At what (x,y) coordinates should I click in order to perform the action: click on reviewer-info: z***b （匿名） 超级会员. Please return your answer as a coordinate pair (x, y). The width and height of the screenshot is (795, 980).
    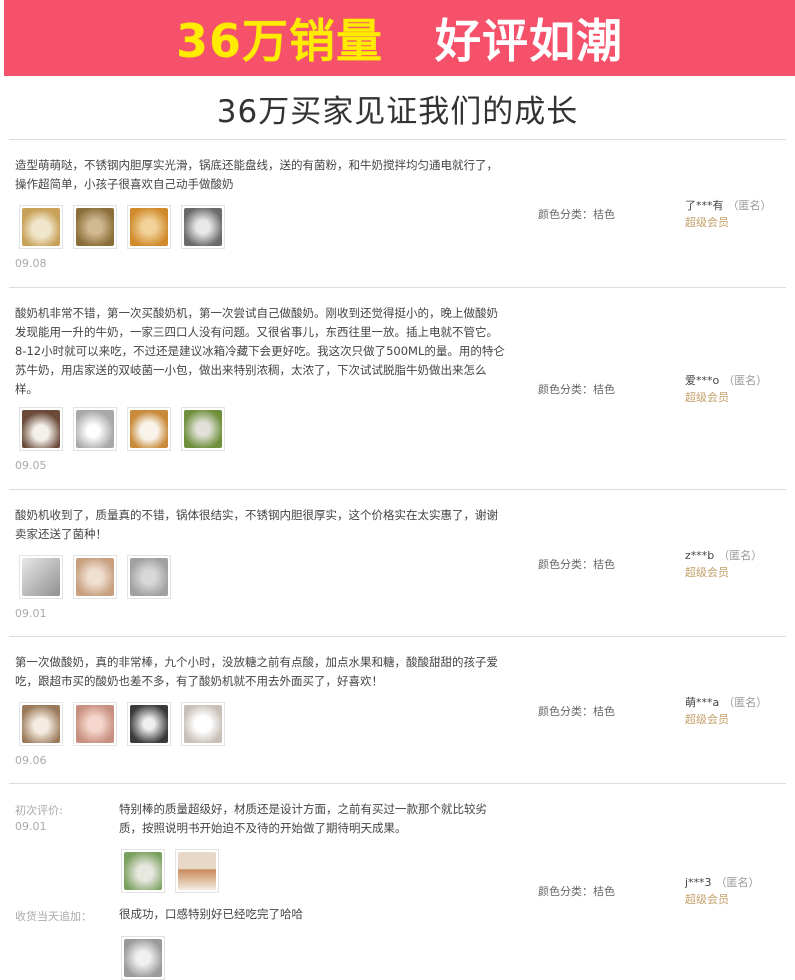
    Looking at the image, I should click on (723, 564).